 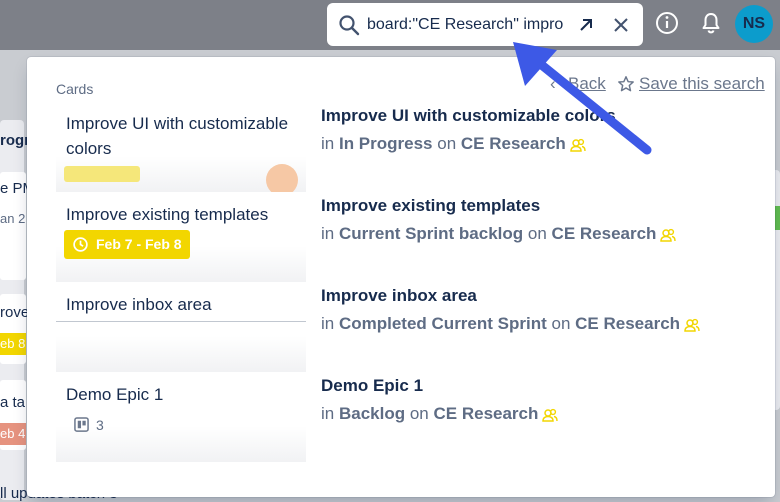 What do you see at coordinates (667, 23) in the screenshot?
I see `info-icon` at bounding box center [667, 23].